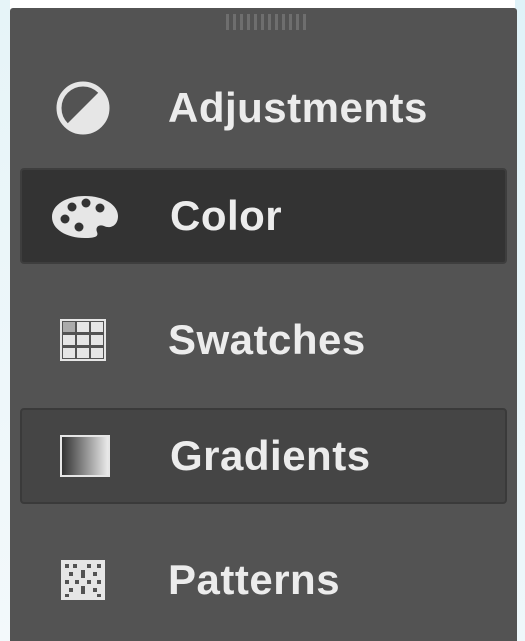 This screenshot has width=525, height=641. I want to click on panel-item-color: Color, so click(263, 216).